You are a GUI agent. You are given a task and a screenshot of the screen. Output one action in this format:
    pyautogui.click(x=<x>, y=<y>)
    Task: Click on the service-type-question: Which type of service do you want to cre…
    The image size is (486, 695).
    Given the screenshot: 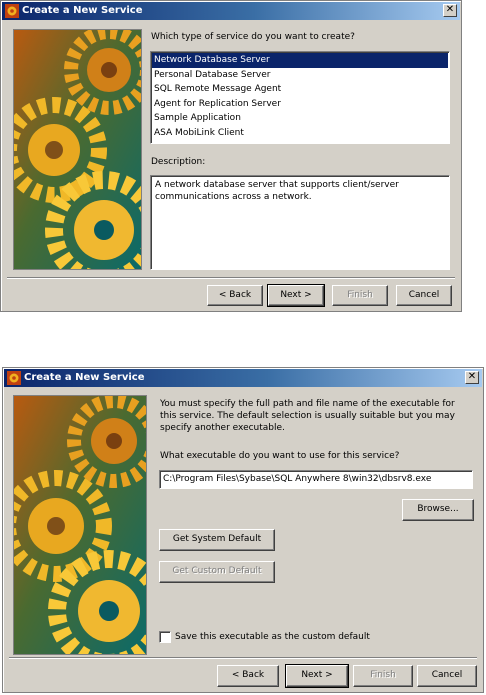 What is the action you would take?
    pyautogui.click(x=253, y=37)
    